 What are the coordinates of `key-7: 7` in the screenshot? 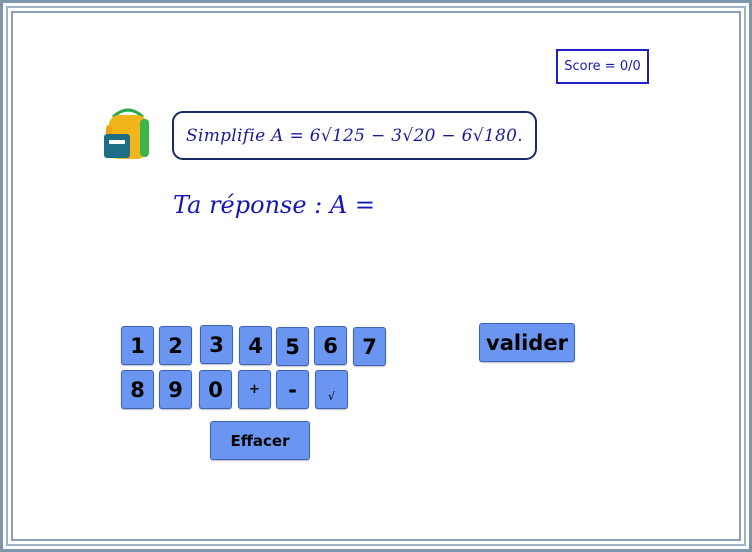 It's located at (369, 346).